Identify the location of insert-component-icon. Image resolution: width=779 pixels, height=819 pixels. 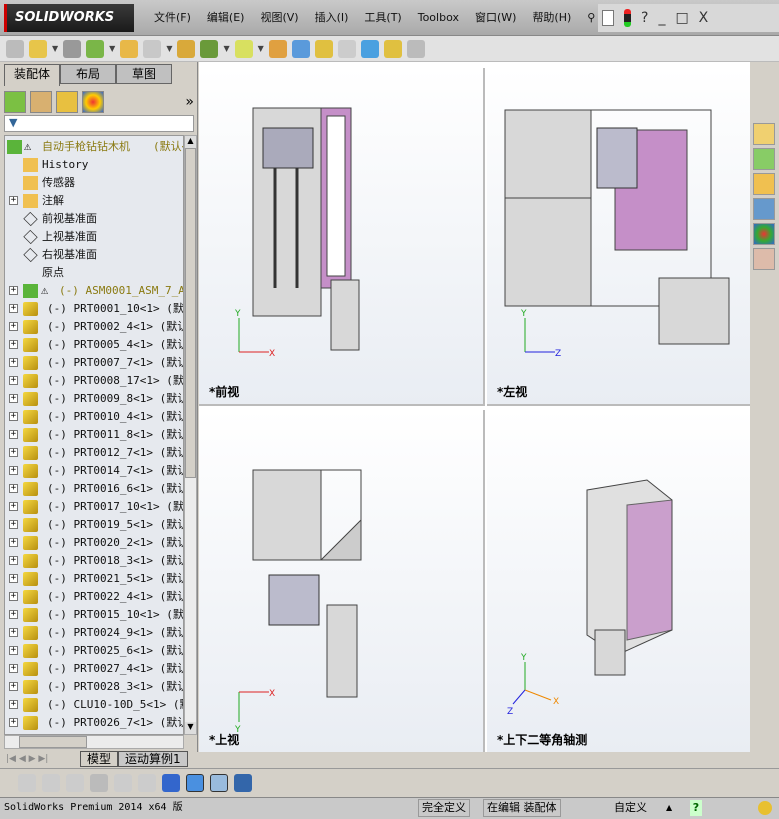
(15, 48).